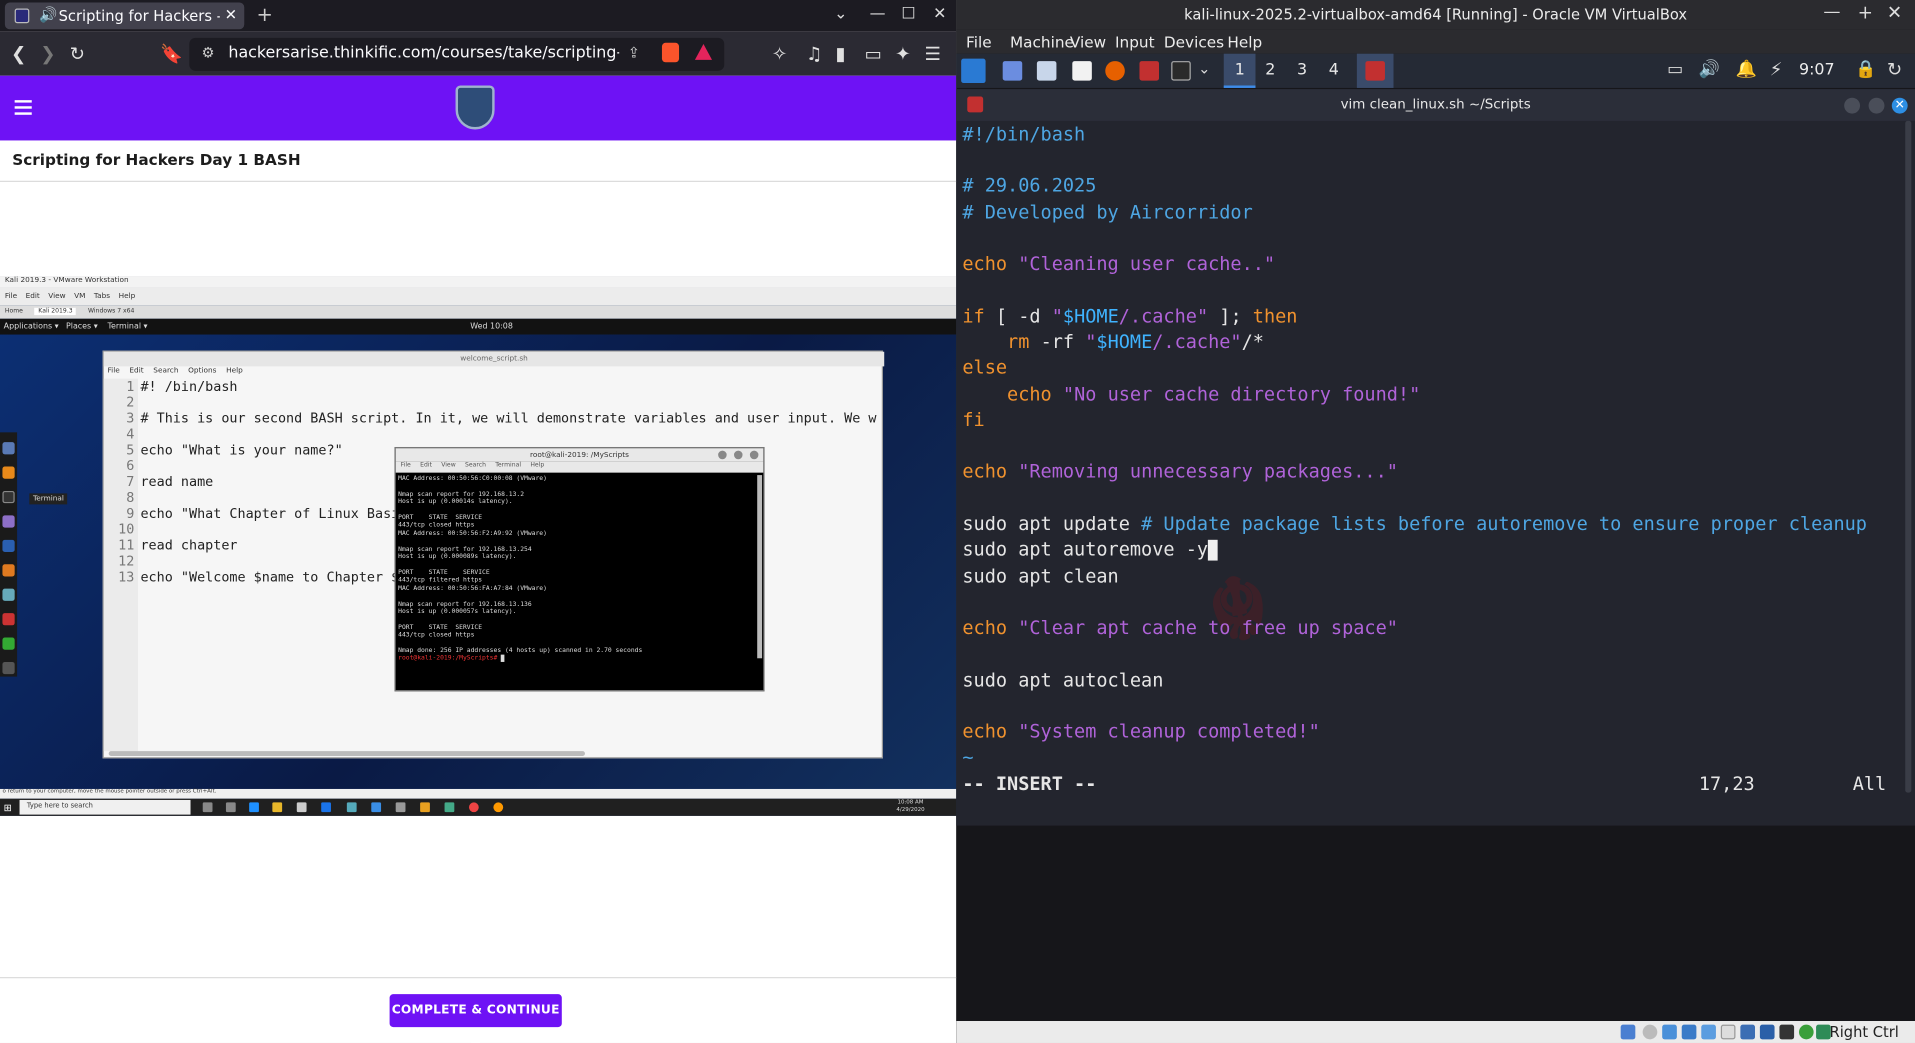 Image resolution: width=1915 pixels, height=1043 pixels. What do you see at coordinates (840, 14) in the screenshot?
I see `tab-list-icon: ⌄` at bounding box center [840, 14].